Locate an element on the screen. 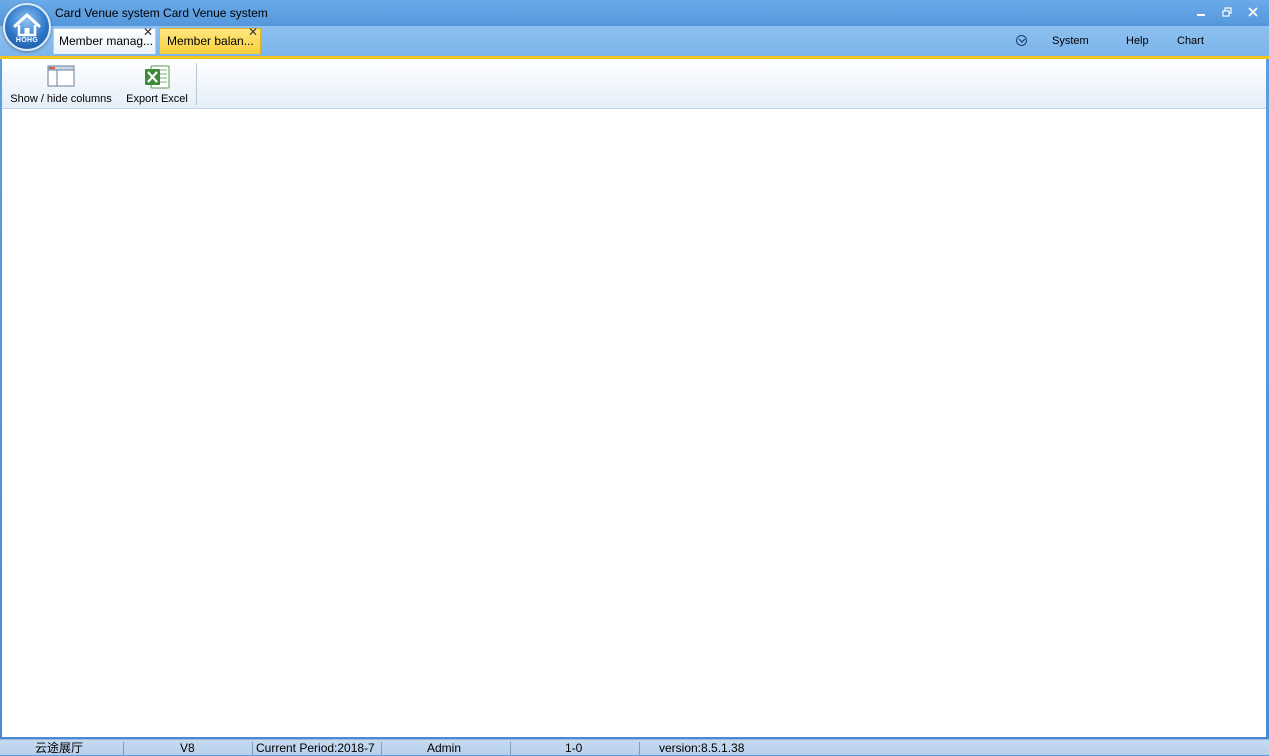  menu-help: Help is located at coordinates (1137, 41).